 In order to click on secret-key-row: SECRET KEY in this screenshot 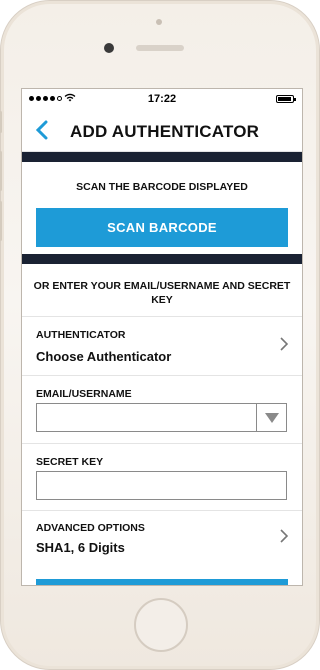, I will do `click(162, 477)`.